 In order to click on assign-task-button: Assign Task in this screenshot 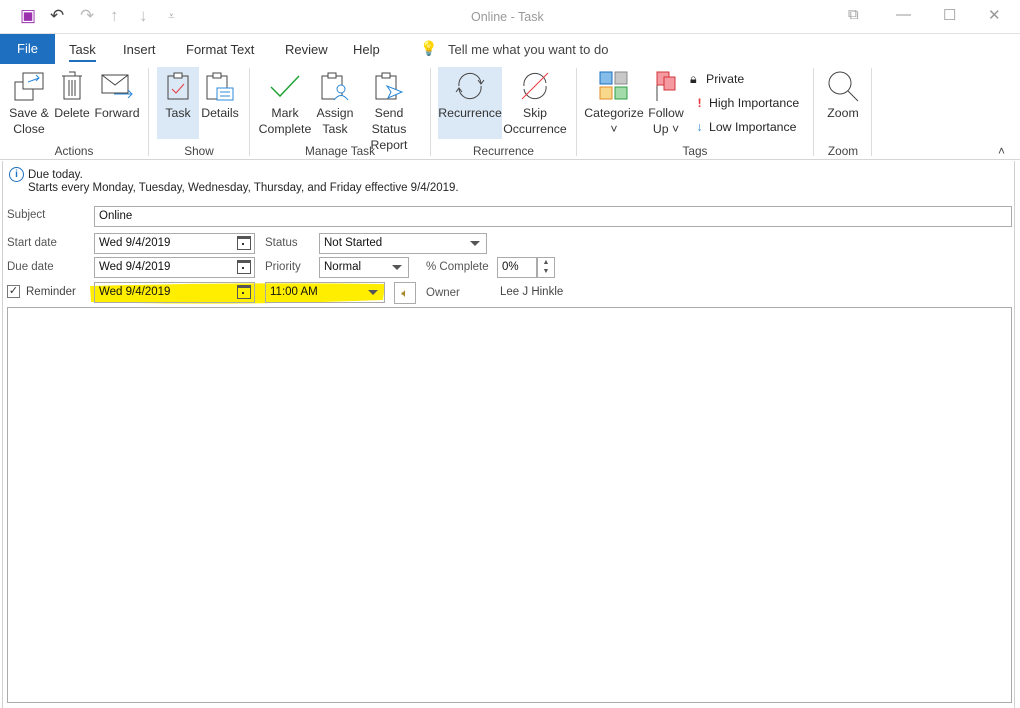, I will do `click(335, 103)`.